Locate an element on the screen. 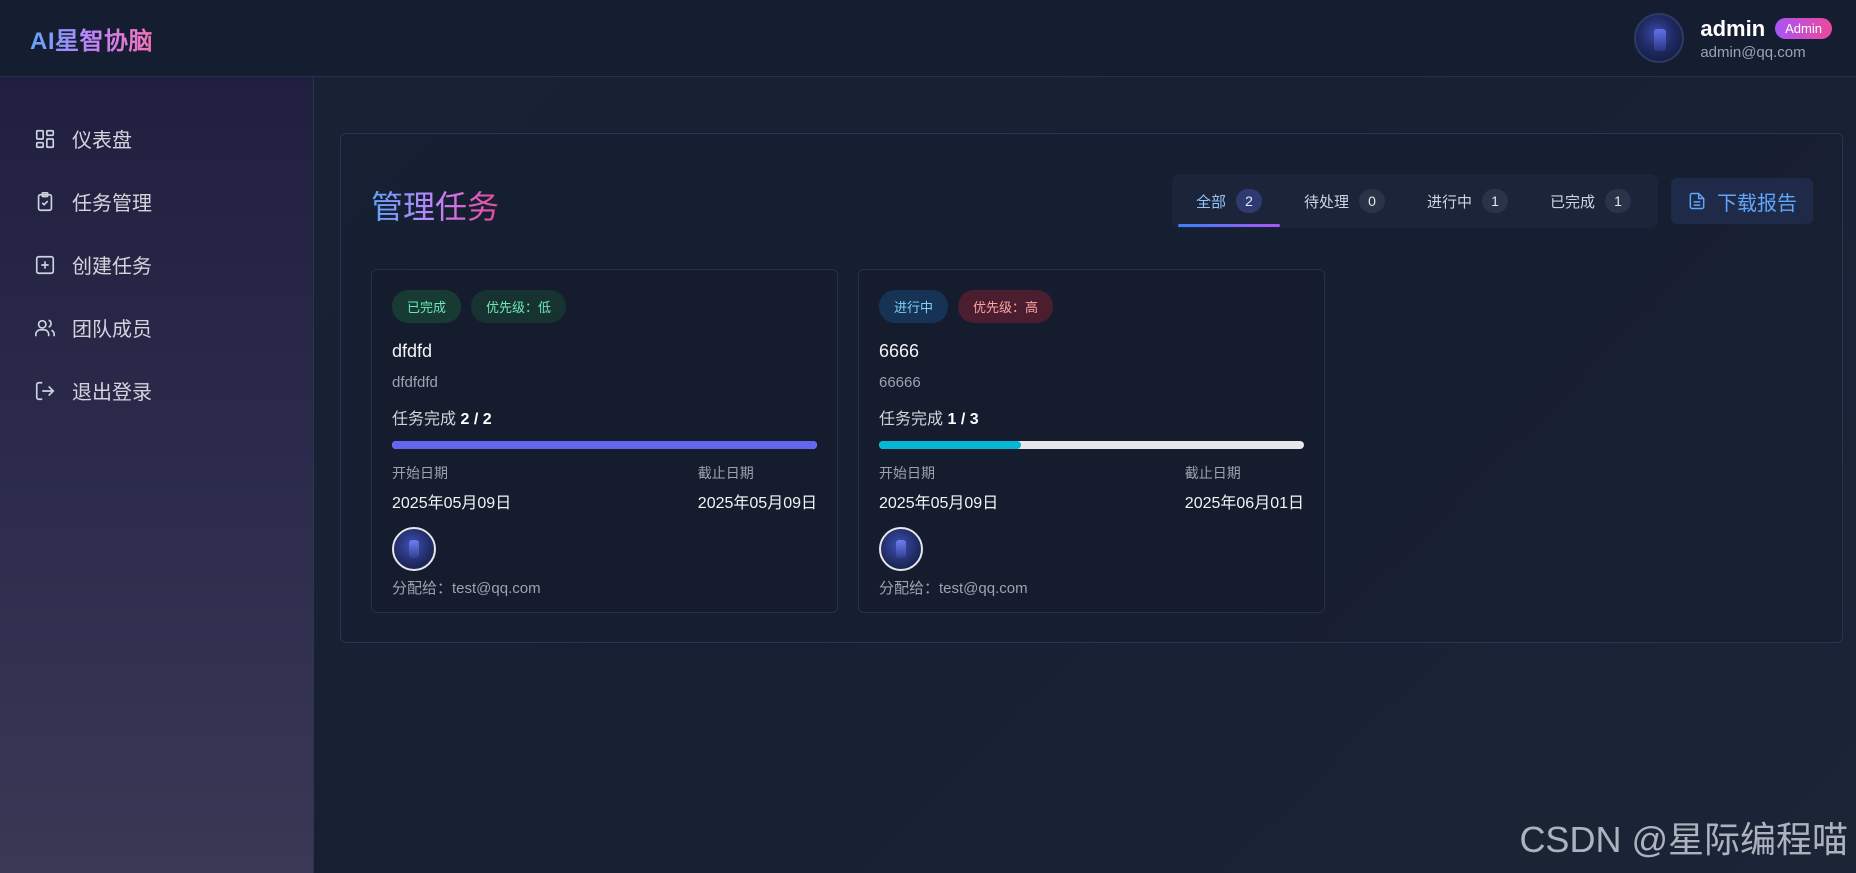 The width and height of the screenshot is (1856, 873). status-badge: 进行中 is located at coordinates (914, 306).